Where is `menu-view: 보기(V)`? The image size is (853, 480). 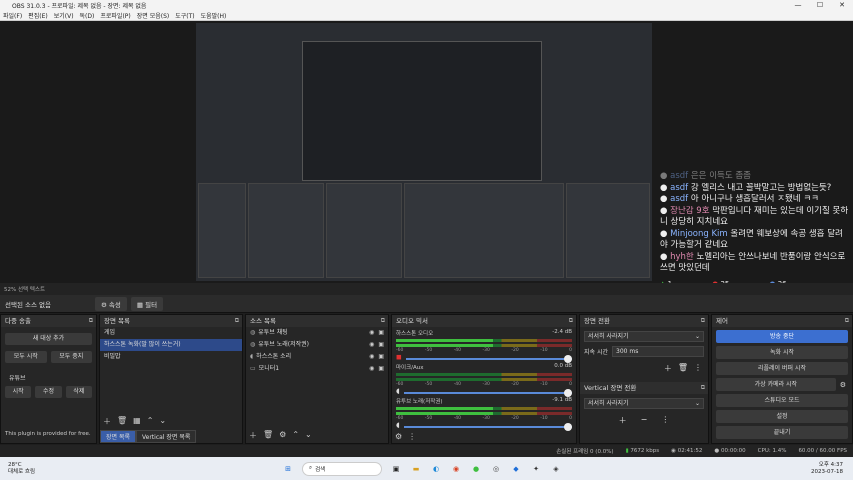 menu-view: 보기(V) is located at coordinates (64, 15).